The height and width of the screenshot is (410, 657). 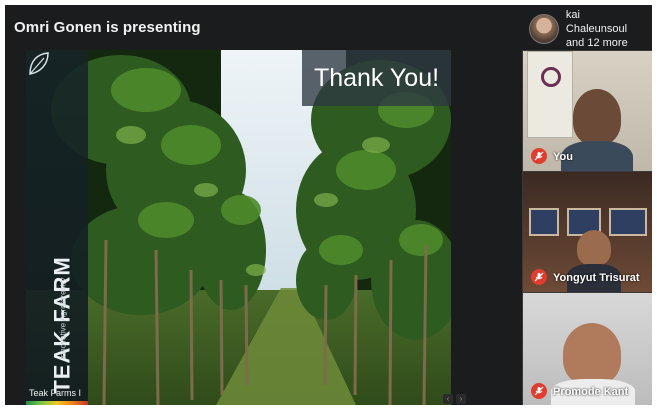 I want to click on brand-footer: Teak Farms I, so click(x=55, y=393).